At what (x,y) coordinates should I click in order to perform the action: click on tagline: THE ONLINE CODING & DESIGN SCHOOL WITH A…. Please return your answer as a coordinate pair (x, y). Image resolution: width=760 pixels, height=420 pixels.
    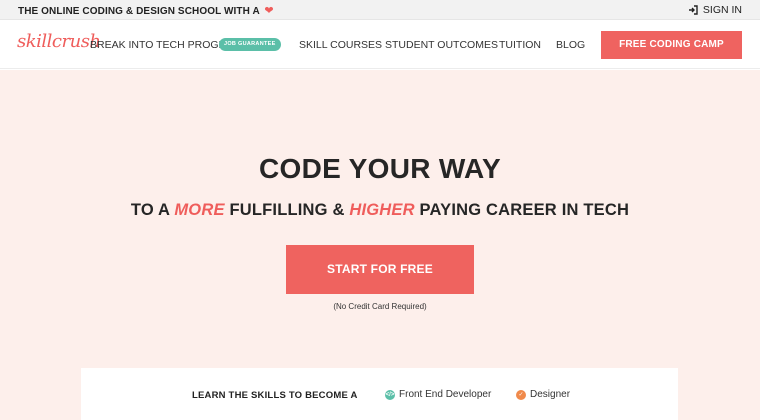
    Looking at the image, I should click on (146, 10).